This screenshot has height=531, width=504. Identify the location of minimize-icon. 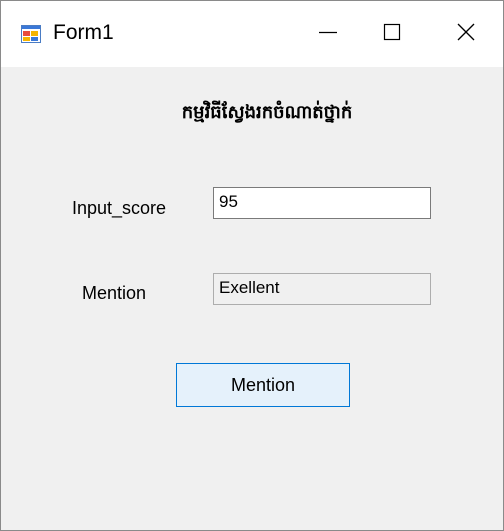
(328, 34).